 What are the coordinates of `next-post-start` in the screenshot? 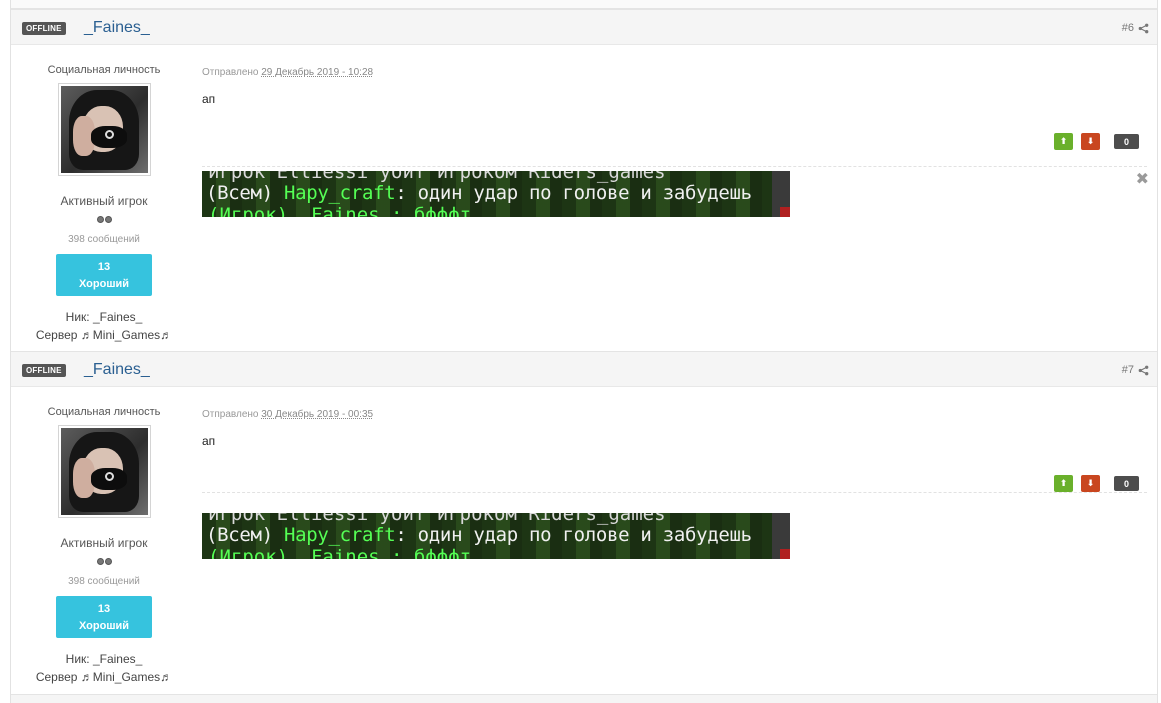 It's located at (584, 698).